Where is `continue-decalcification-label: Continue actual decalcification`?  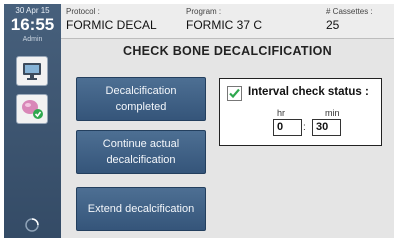 continue-decalcification-label: Continue actual decalcification is located at coordinates (141, 152).